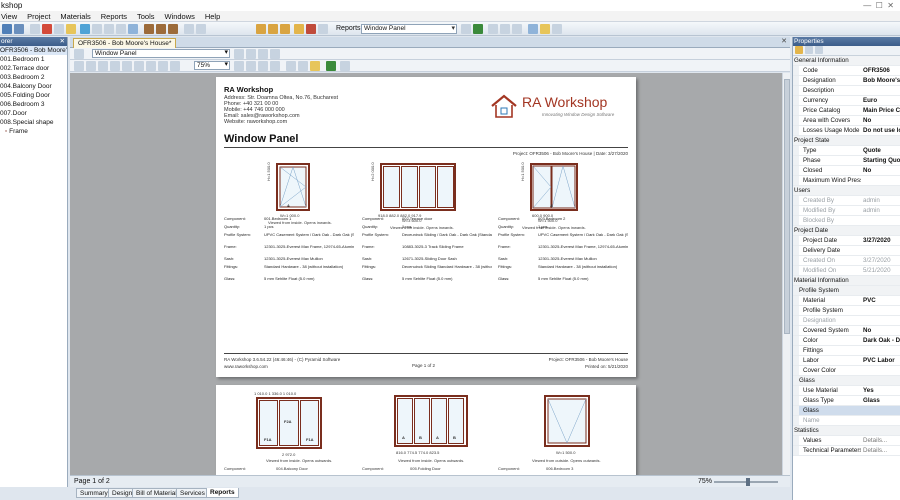 Image resolution: width=900 pixels, height=500 pixels. I want to click on property-row: Profile System, so click(846, 311).